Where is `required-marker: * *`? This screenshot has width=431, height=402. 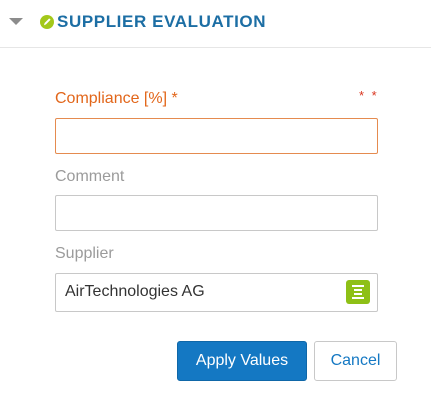 required-marker: * * is located at coordinates (369, 95).